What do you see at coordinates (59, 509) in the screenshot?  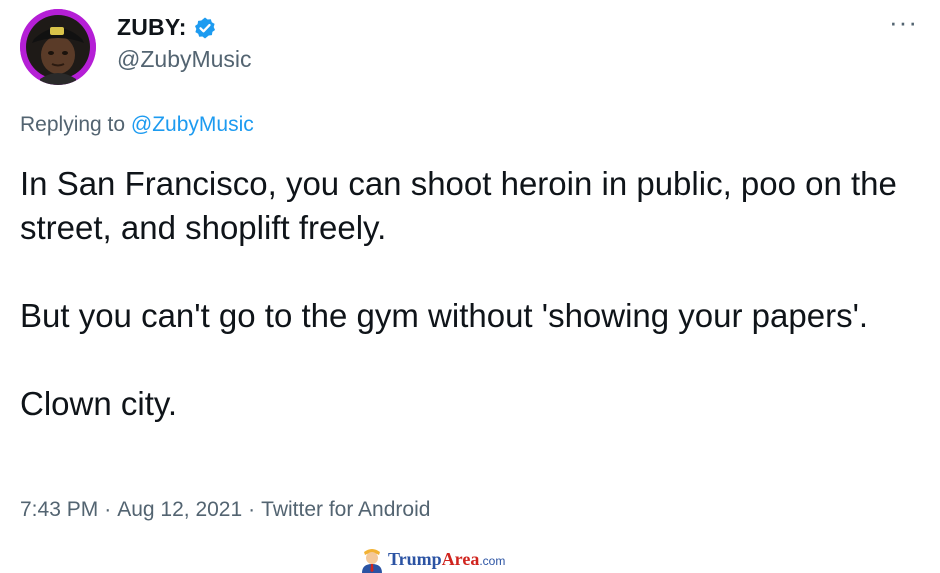 I see `tweet-time: 7:43 PM` at bounding box center [59, 509].